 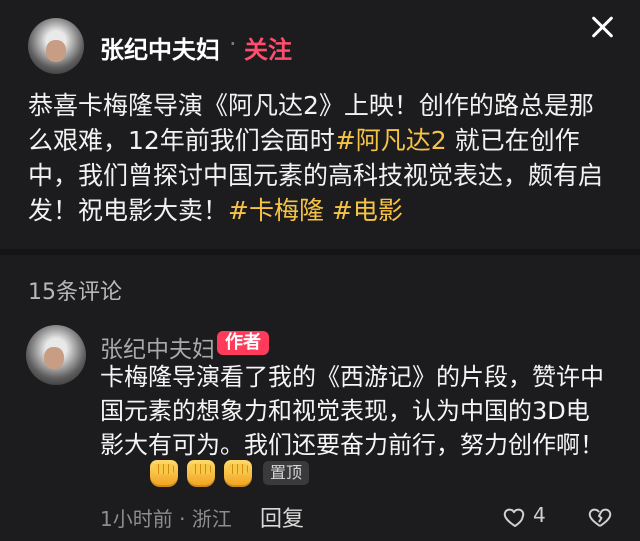 I want to click on hashtag-avatar2: #阿凡达2, so click(x=391, y=140).